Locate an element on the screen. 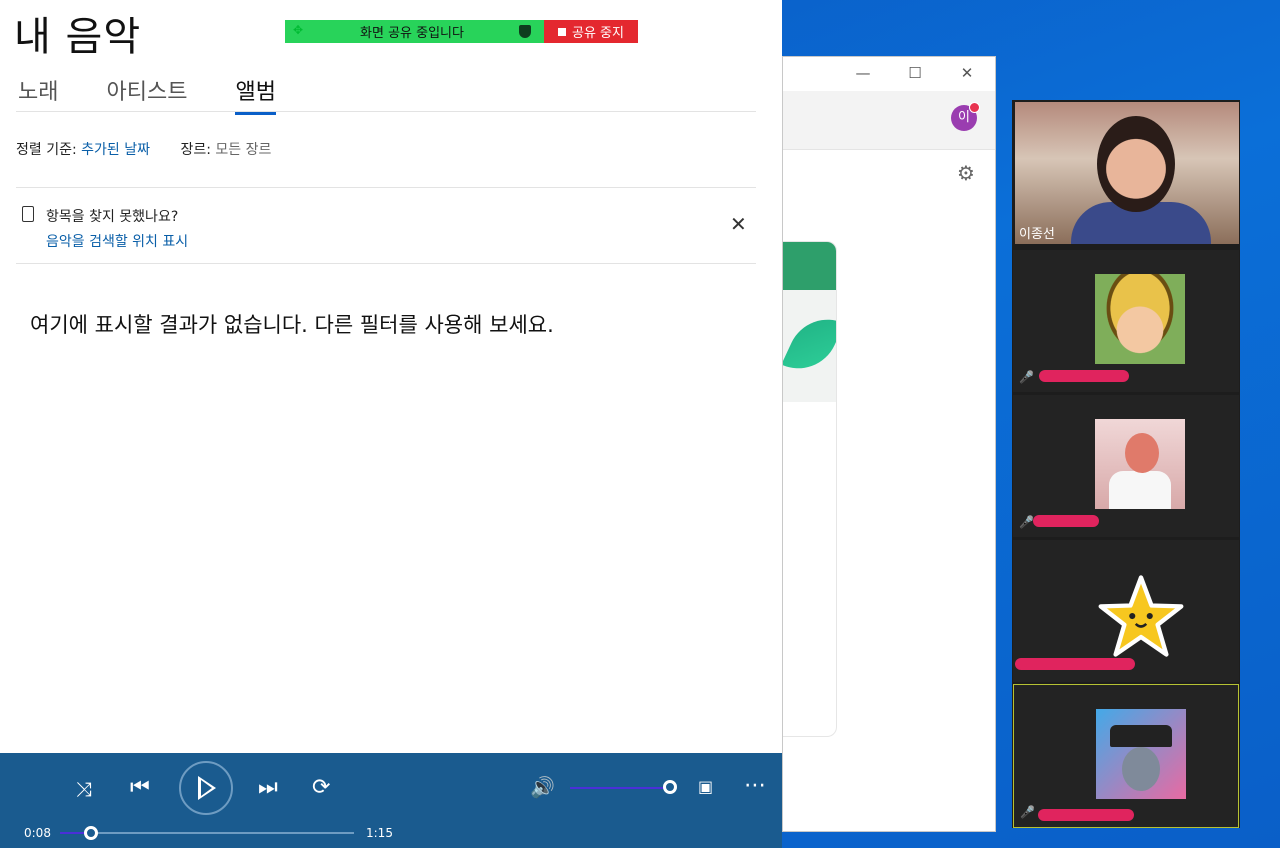 This screenshot has width=1280, height=848. shuffle-icon: ⤨ is located at coordinates (84, 789).